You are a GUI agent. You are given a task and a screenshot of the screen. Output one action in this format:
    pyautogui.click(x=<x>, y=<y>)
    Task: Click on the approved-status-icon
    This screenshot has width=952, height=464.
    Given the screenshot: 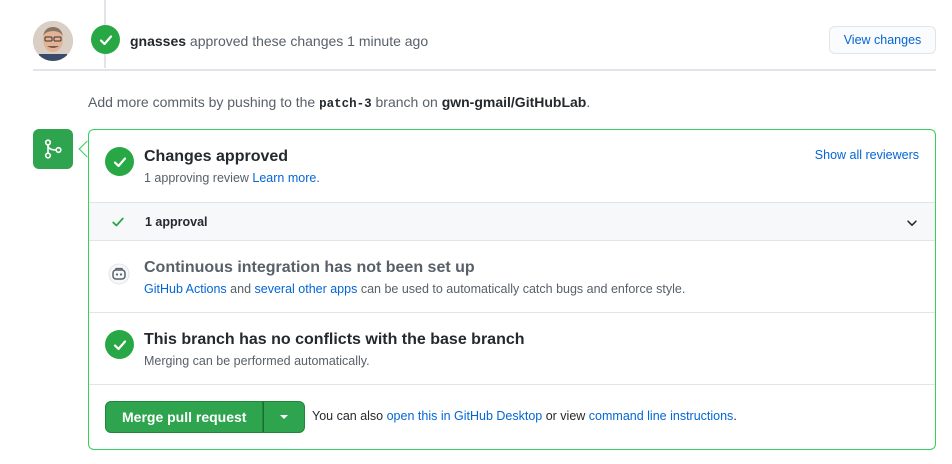 What is the action you would take?
    pyautogui.click(x=119, y=161)
    